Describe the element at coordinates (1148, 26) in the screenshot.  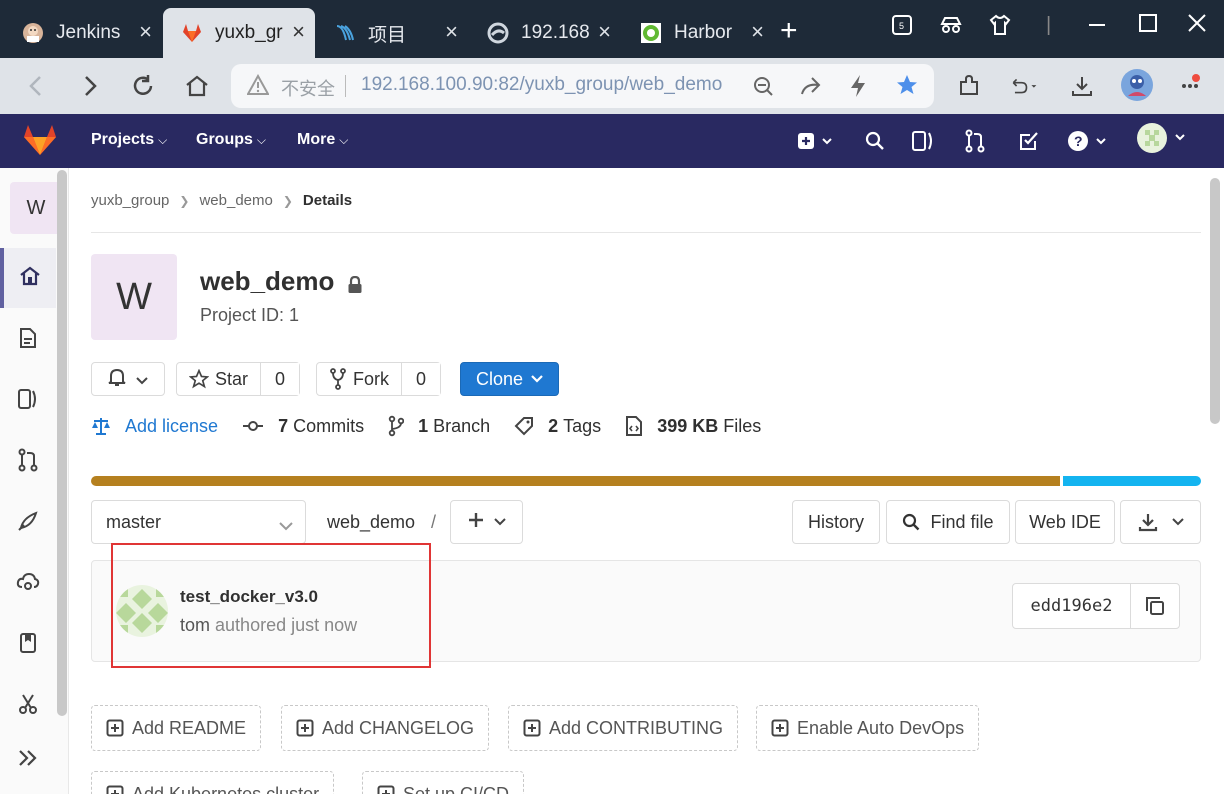
I see `maximize-icon` at that location.